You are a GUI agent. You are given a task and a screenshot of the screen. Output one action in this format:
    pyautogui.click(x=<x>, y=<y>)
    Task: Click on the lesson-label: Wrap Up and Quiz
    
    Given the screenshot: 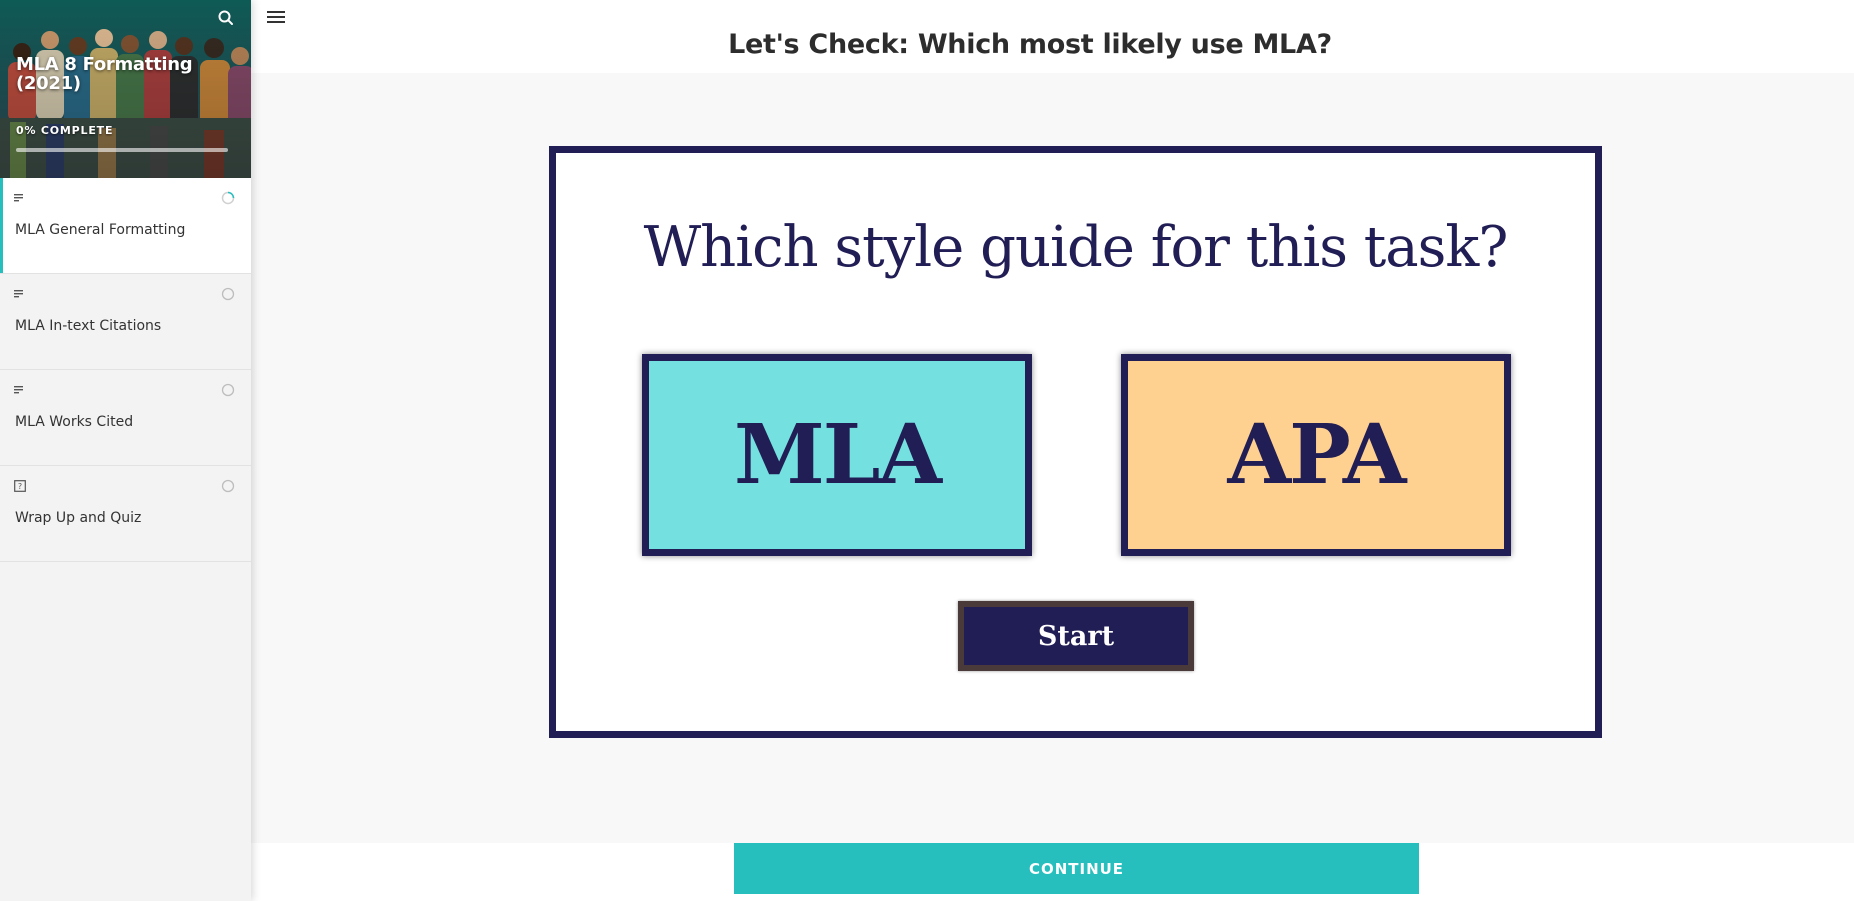 What is the action you would take?
    pyautogui.click(x=78, y=518)
    